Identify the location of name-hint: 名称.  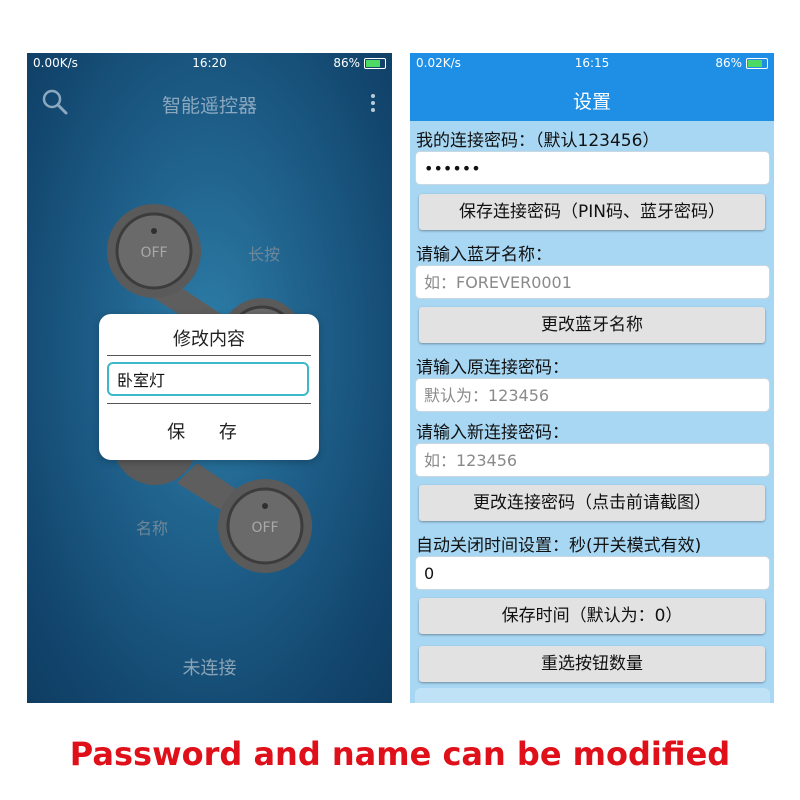
(152, 528).